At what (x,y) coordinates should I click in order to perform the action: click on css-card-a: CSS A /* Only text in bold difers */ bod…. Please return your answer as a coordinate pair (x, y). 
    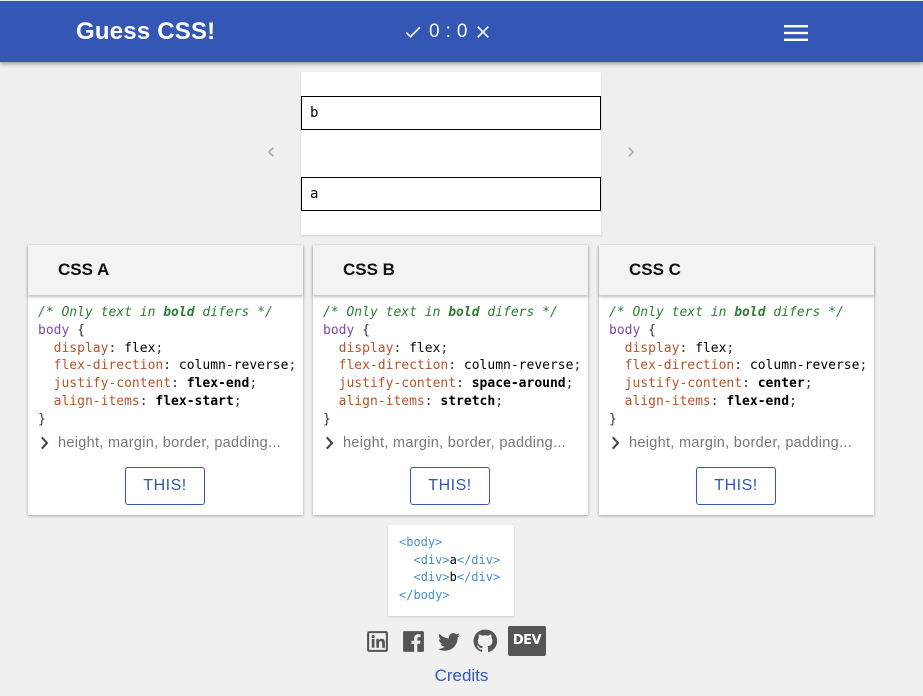
    Looking at the image, I should click on (165, 380).